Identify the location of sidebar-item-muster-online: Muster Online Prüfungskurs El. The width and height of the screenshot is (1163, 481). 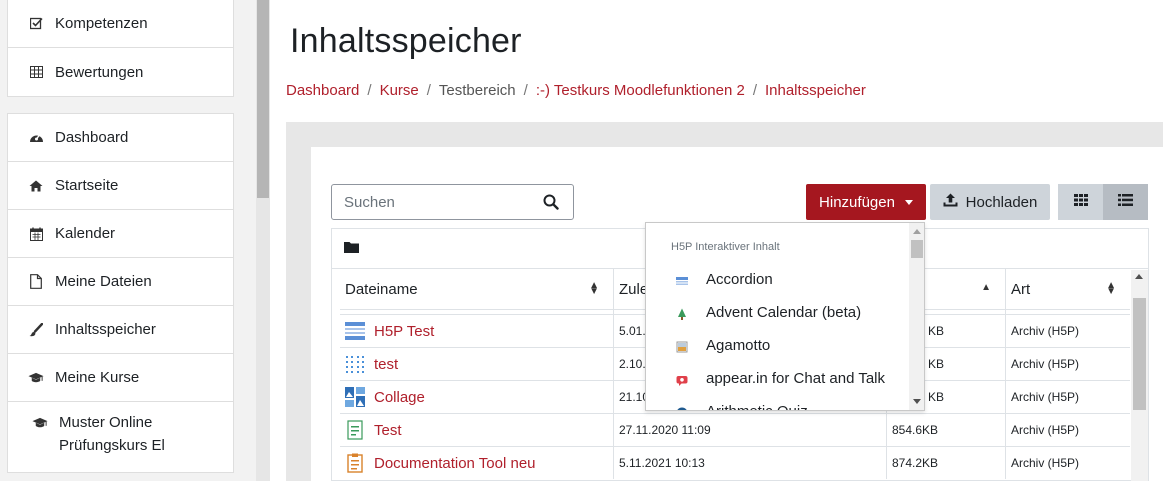
(120, 437).